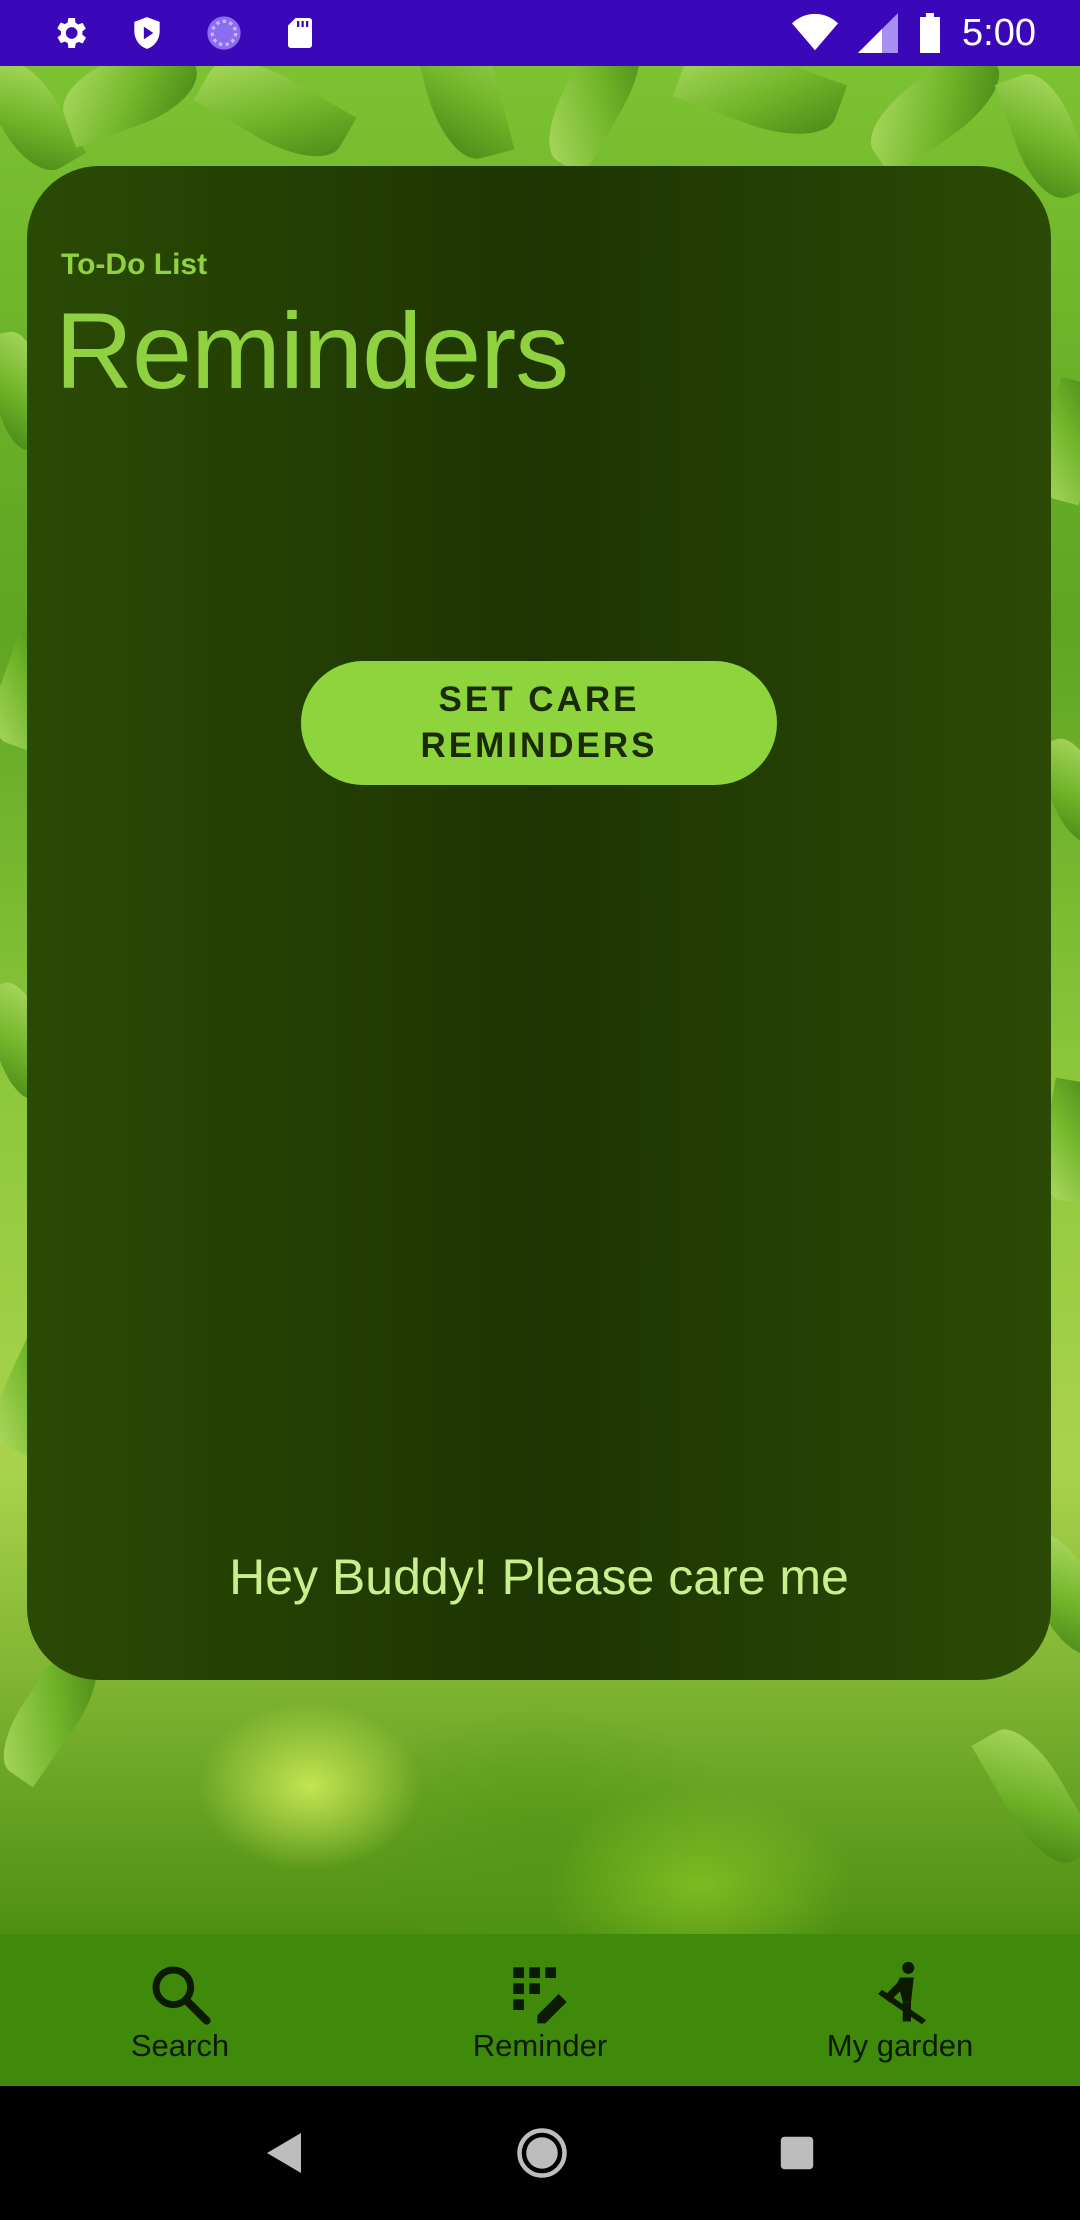  Describe the element at coordinates (900, 1993) in the screenshot. I see `gardener-icon` at that location.